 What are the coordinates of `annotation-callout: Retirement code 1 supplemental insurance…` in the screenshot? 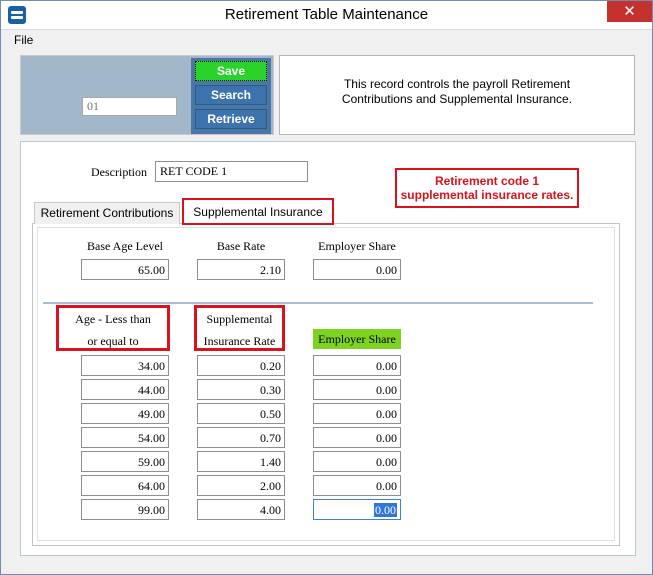 It's located at (487, 188).